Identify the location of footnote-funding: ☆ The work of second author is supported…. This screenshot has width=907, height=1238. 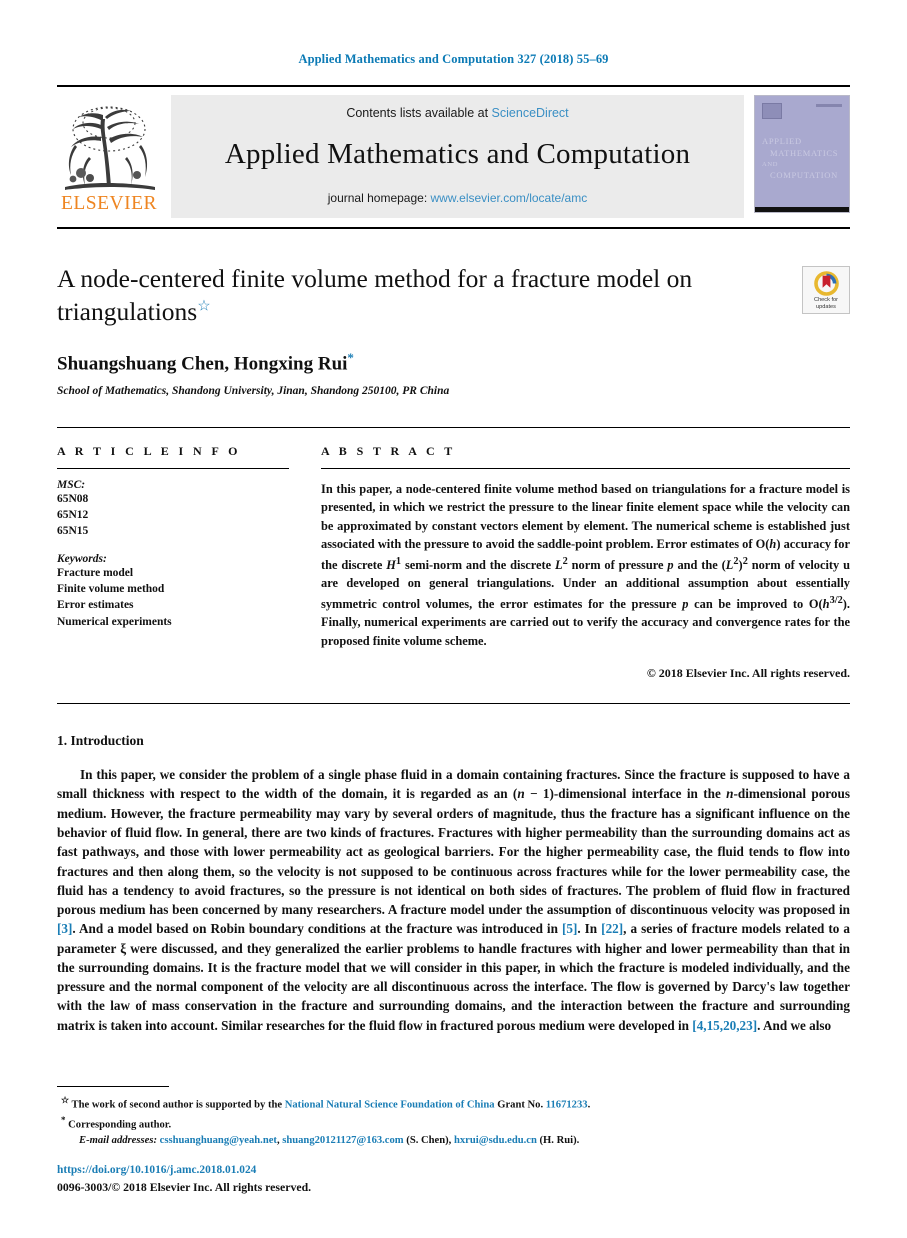
(453, 1103).